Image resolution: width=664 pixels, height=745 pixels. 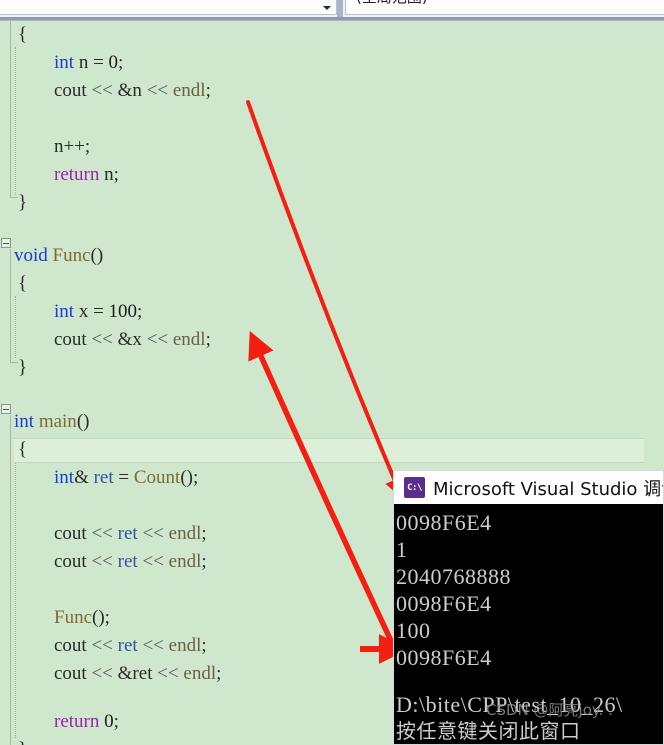 What do you see at coordinates (444, 522) in the screenshot?
I see `console-output-line: 0098F6E4` at bounding box center [444, 522].